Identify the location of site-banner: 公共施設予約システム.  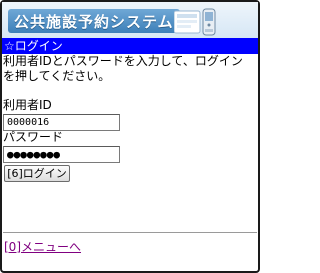
(130, 20).